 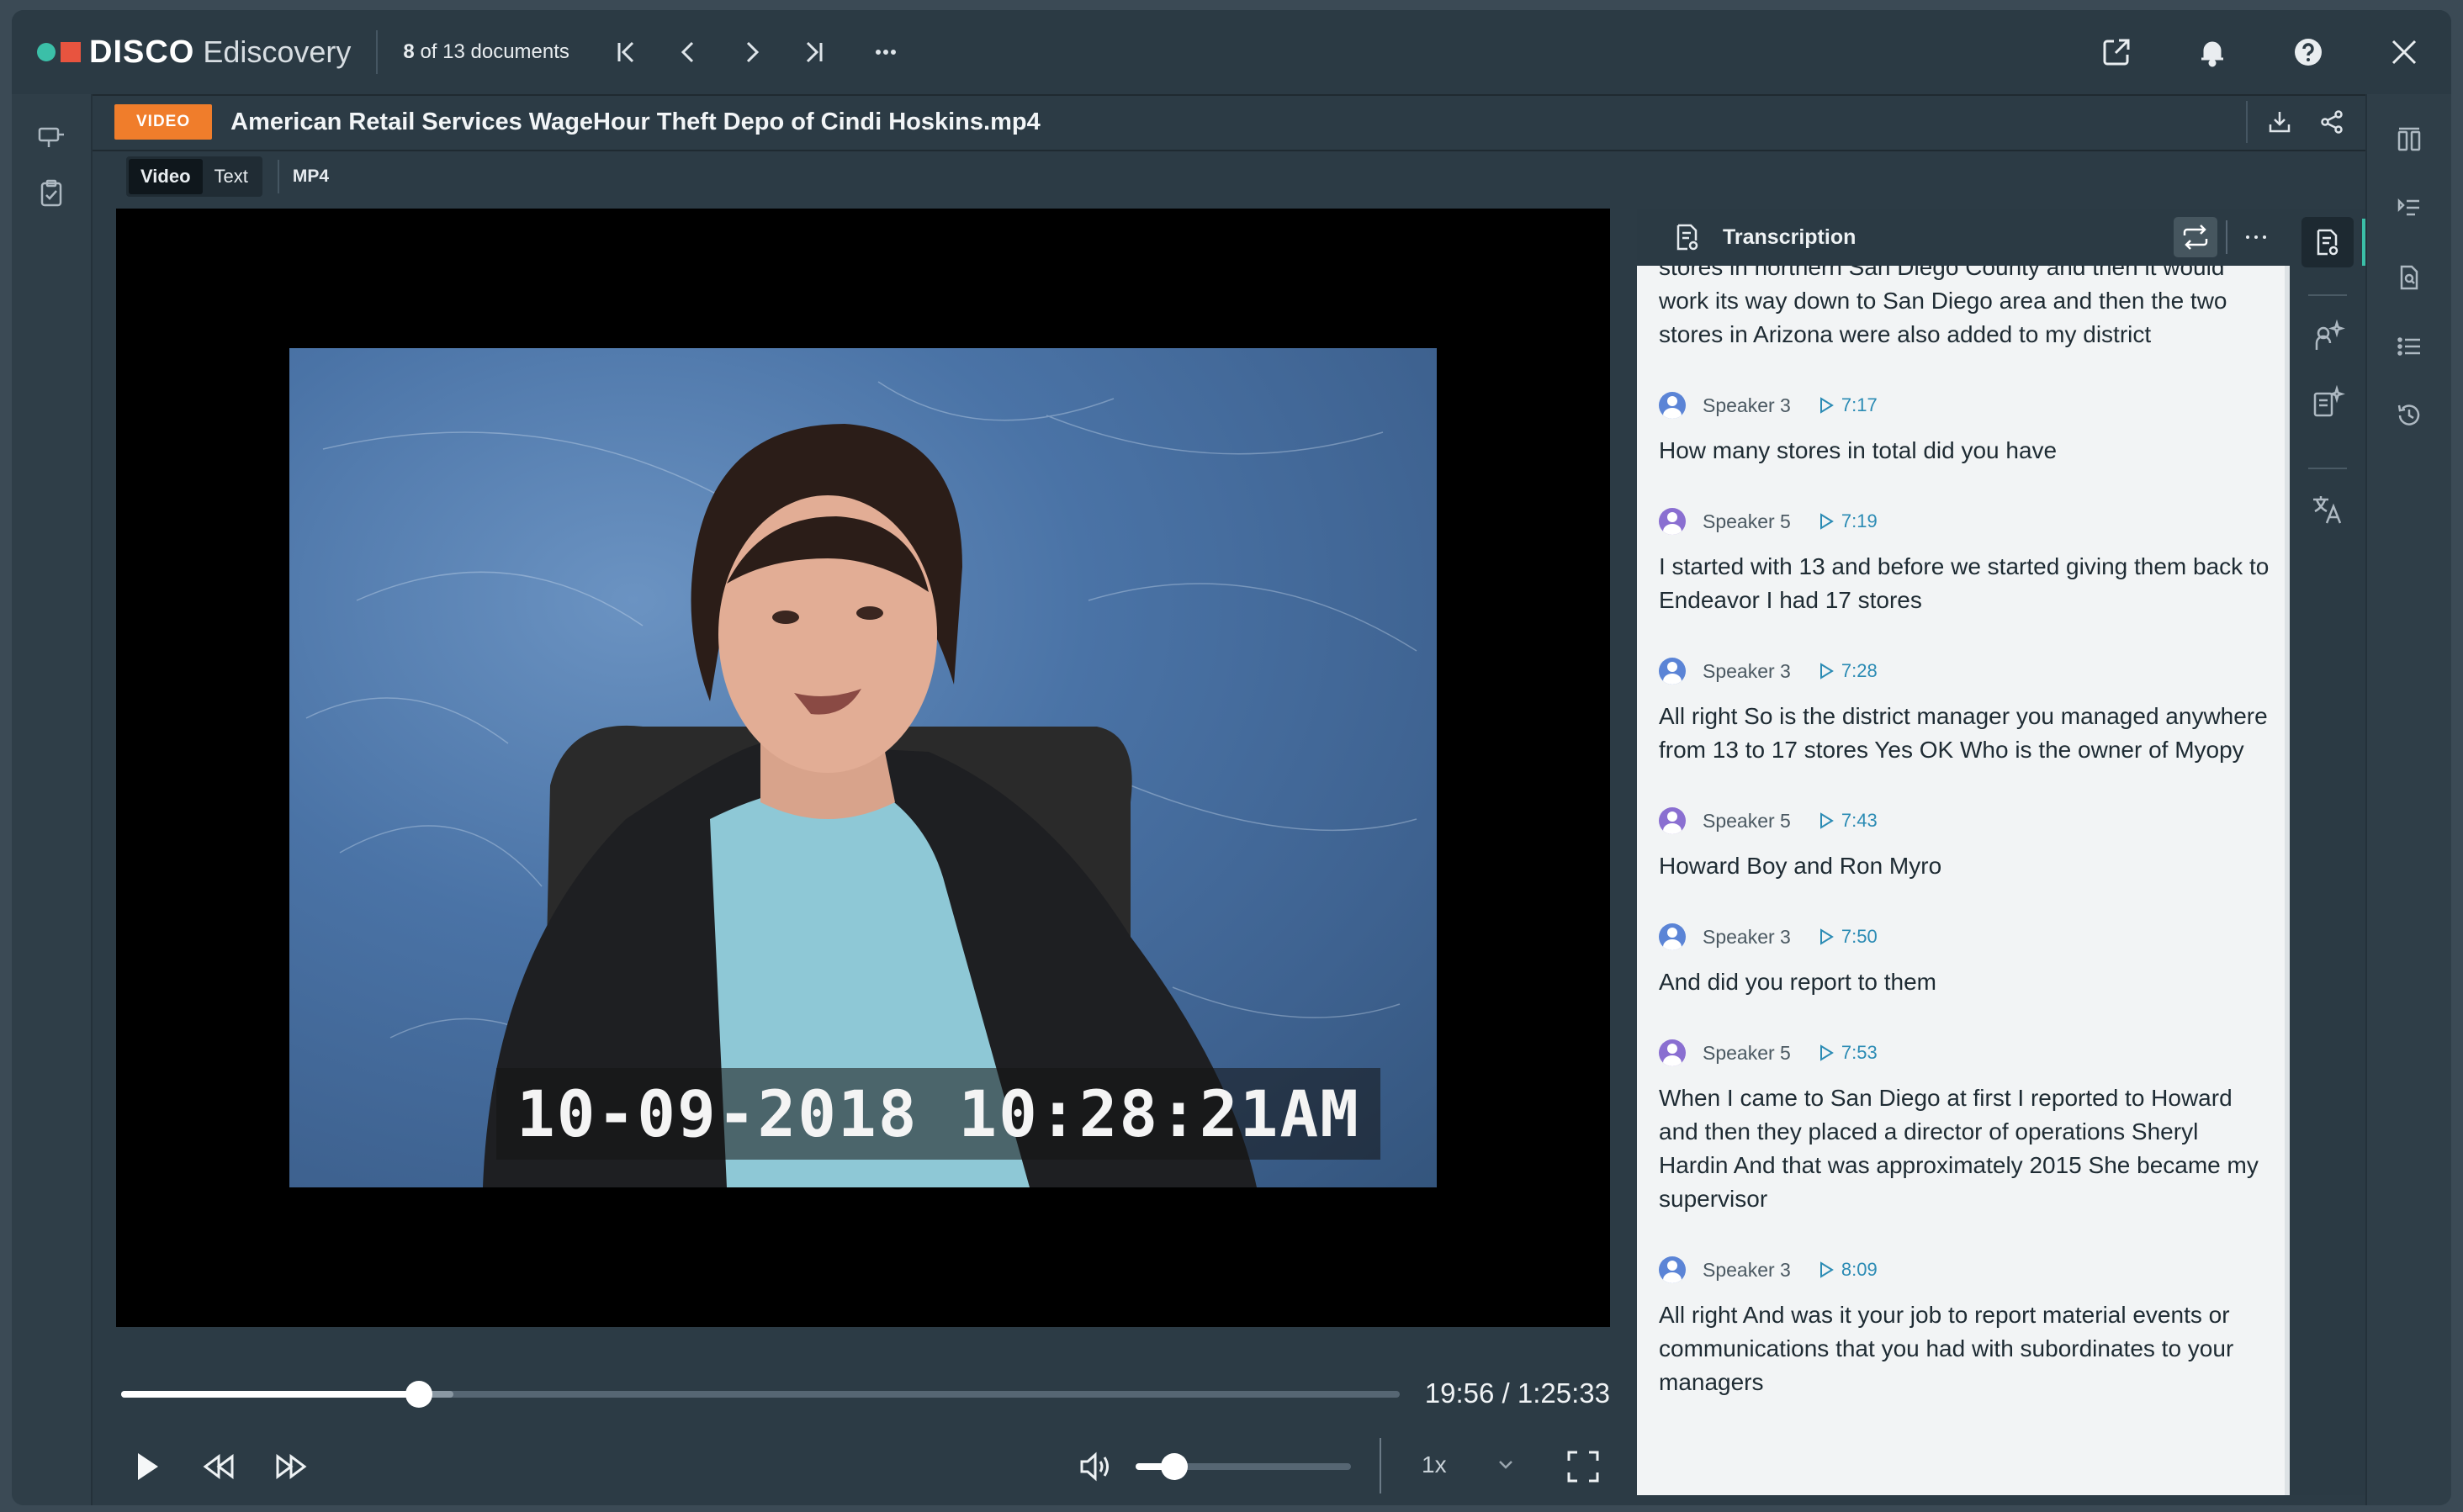 What do you see at coordinates (1517, 1393) in the screenshot?
I see `time-display: 19:56 / 1:25:33` at bounding box center [1517, 1393].